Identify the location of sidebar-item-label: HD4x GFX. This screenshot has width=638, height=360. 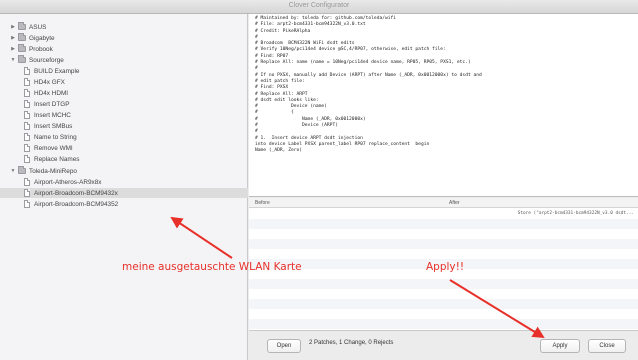
(49, 82).